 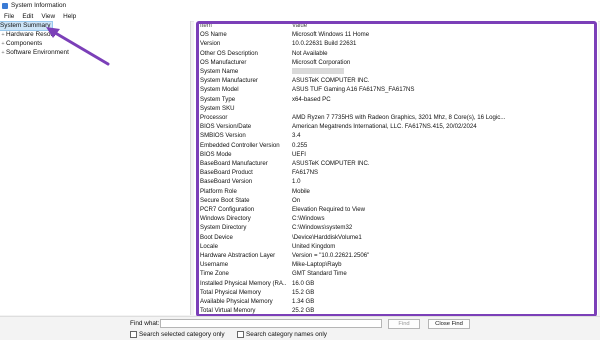 What do you see at coordinates (396, 172) in the screenshot?
I see `table-row: BaseBoard Product FA617NS` at bounding box center [396, 172].